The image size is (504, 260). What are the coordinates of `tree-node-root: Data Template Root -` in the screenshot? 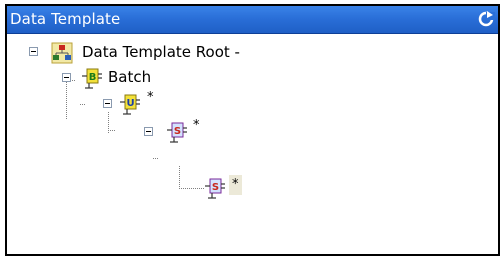 It's located at (172, 53).